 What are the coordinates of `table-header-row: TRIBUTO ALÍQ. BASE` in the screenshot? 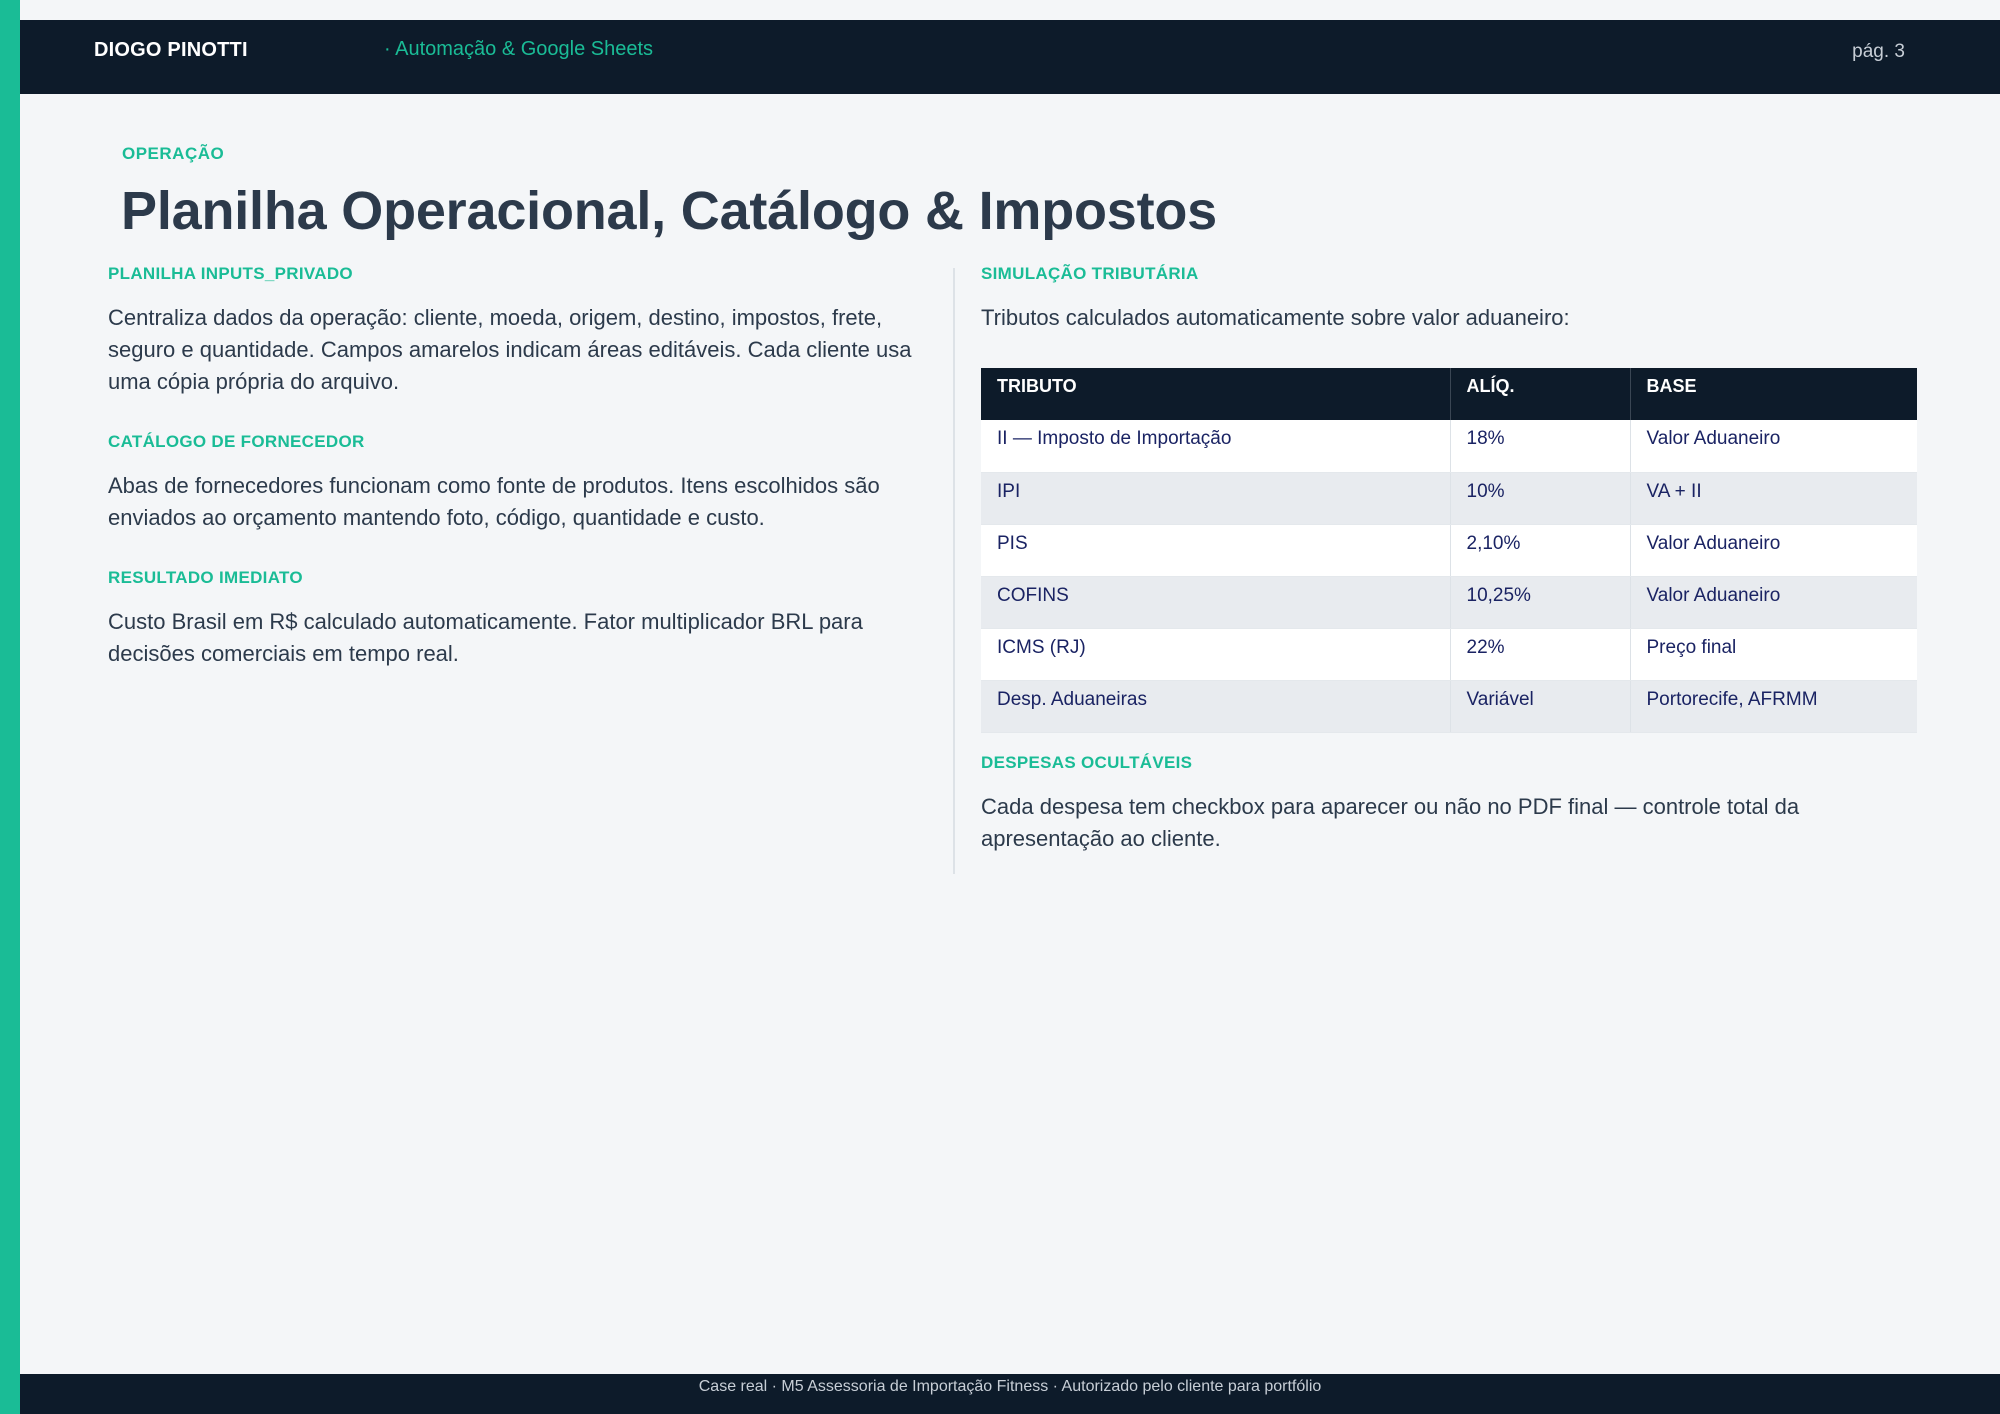 It's located at (1449, 394).